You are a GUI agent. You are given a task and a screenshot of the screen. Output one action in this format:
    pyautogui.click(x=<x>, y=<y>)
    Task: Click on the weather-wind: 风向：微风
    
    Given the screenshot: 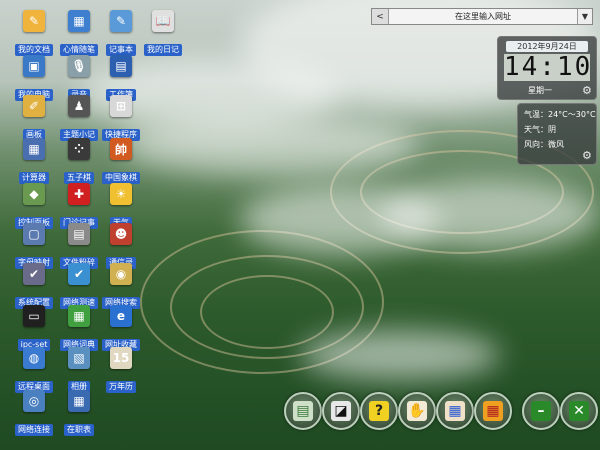 What is the action you would take?
    pyautogui.click(x=544, y=144)
    